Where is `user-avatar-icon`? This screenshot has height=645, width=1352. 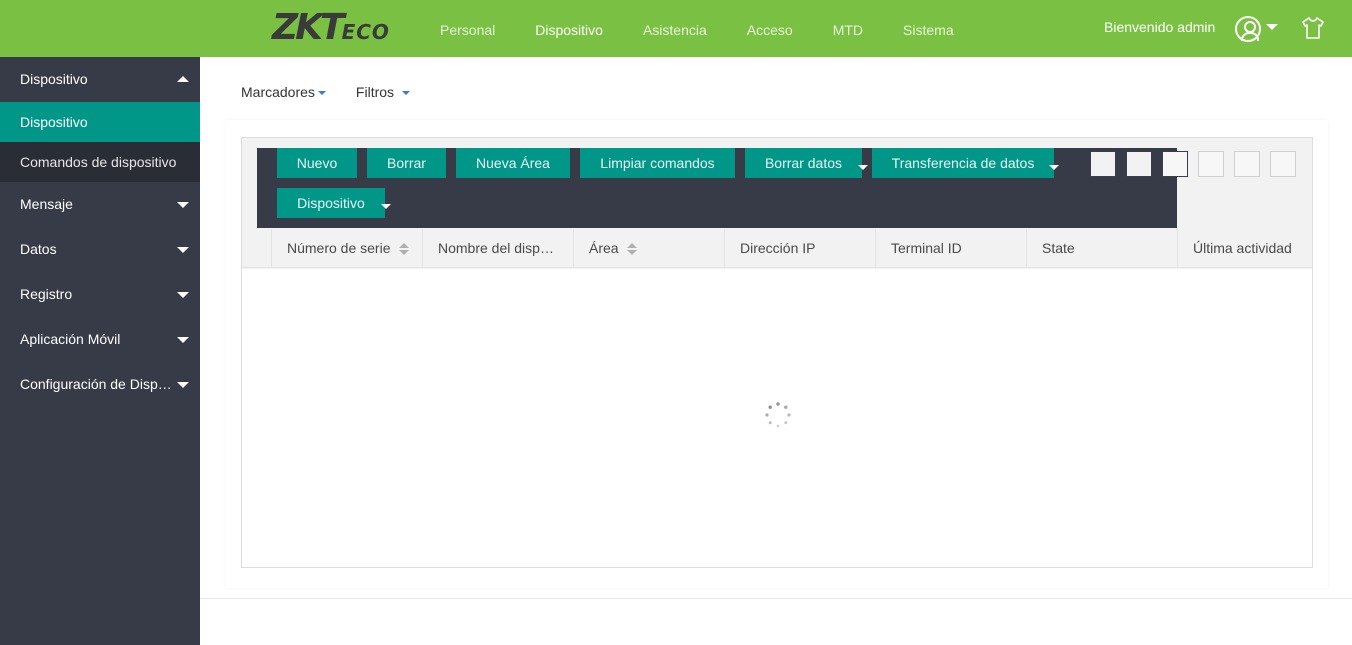 user-avatar-icon is located at coordinates (1248, 29).